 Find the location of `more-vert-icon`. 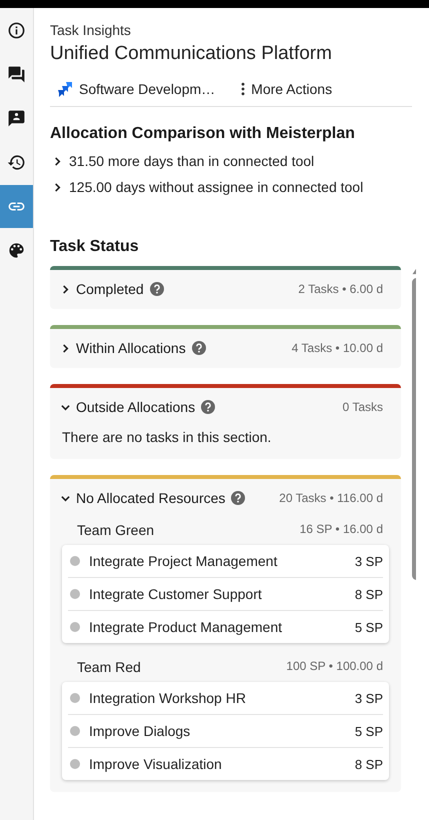

more-vert-icon is located at coordinates (243, 89).